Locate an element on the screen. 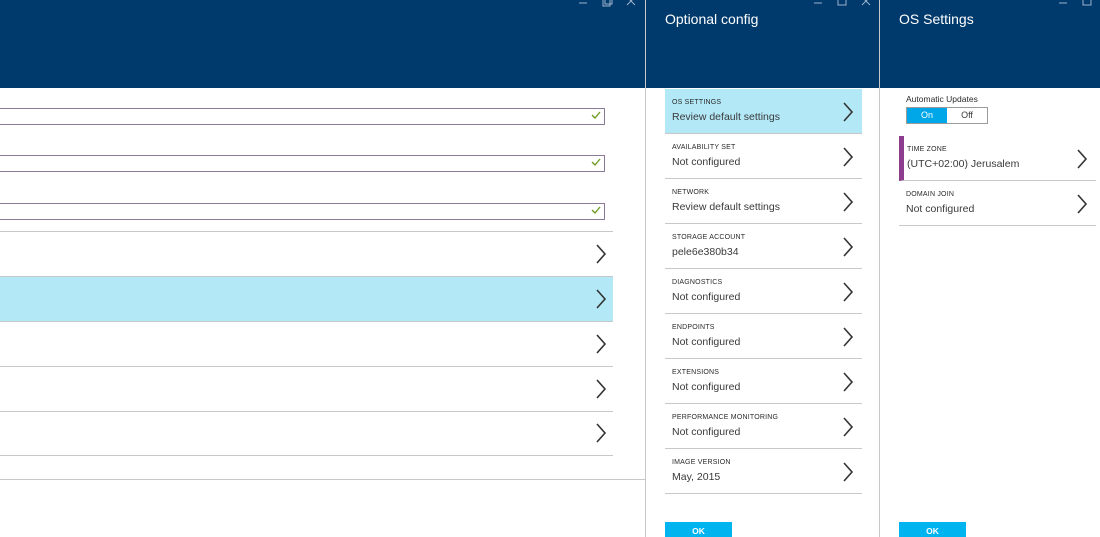  setting-row-optional-config is located at coordinates (306, 299).